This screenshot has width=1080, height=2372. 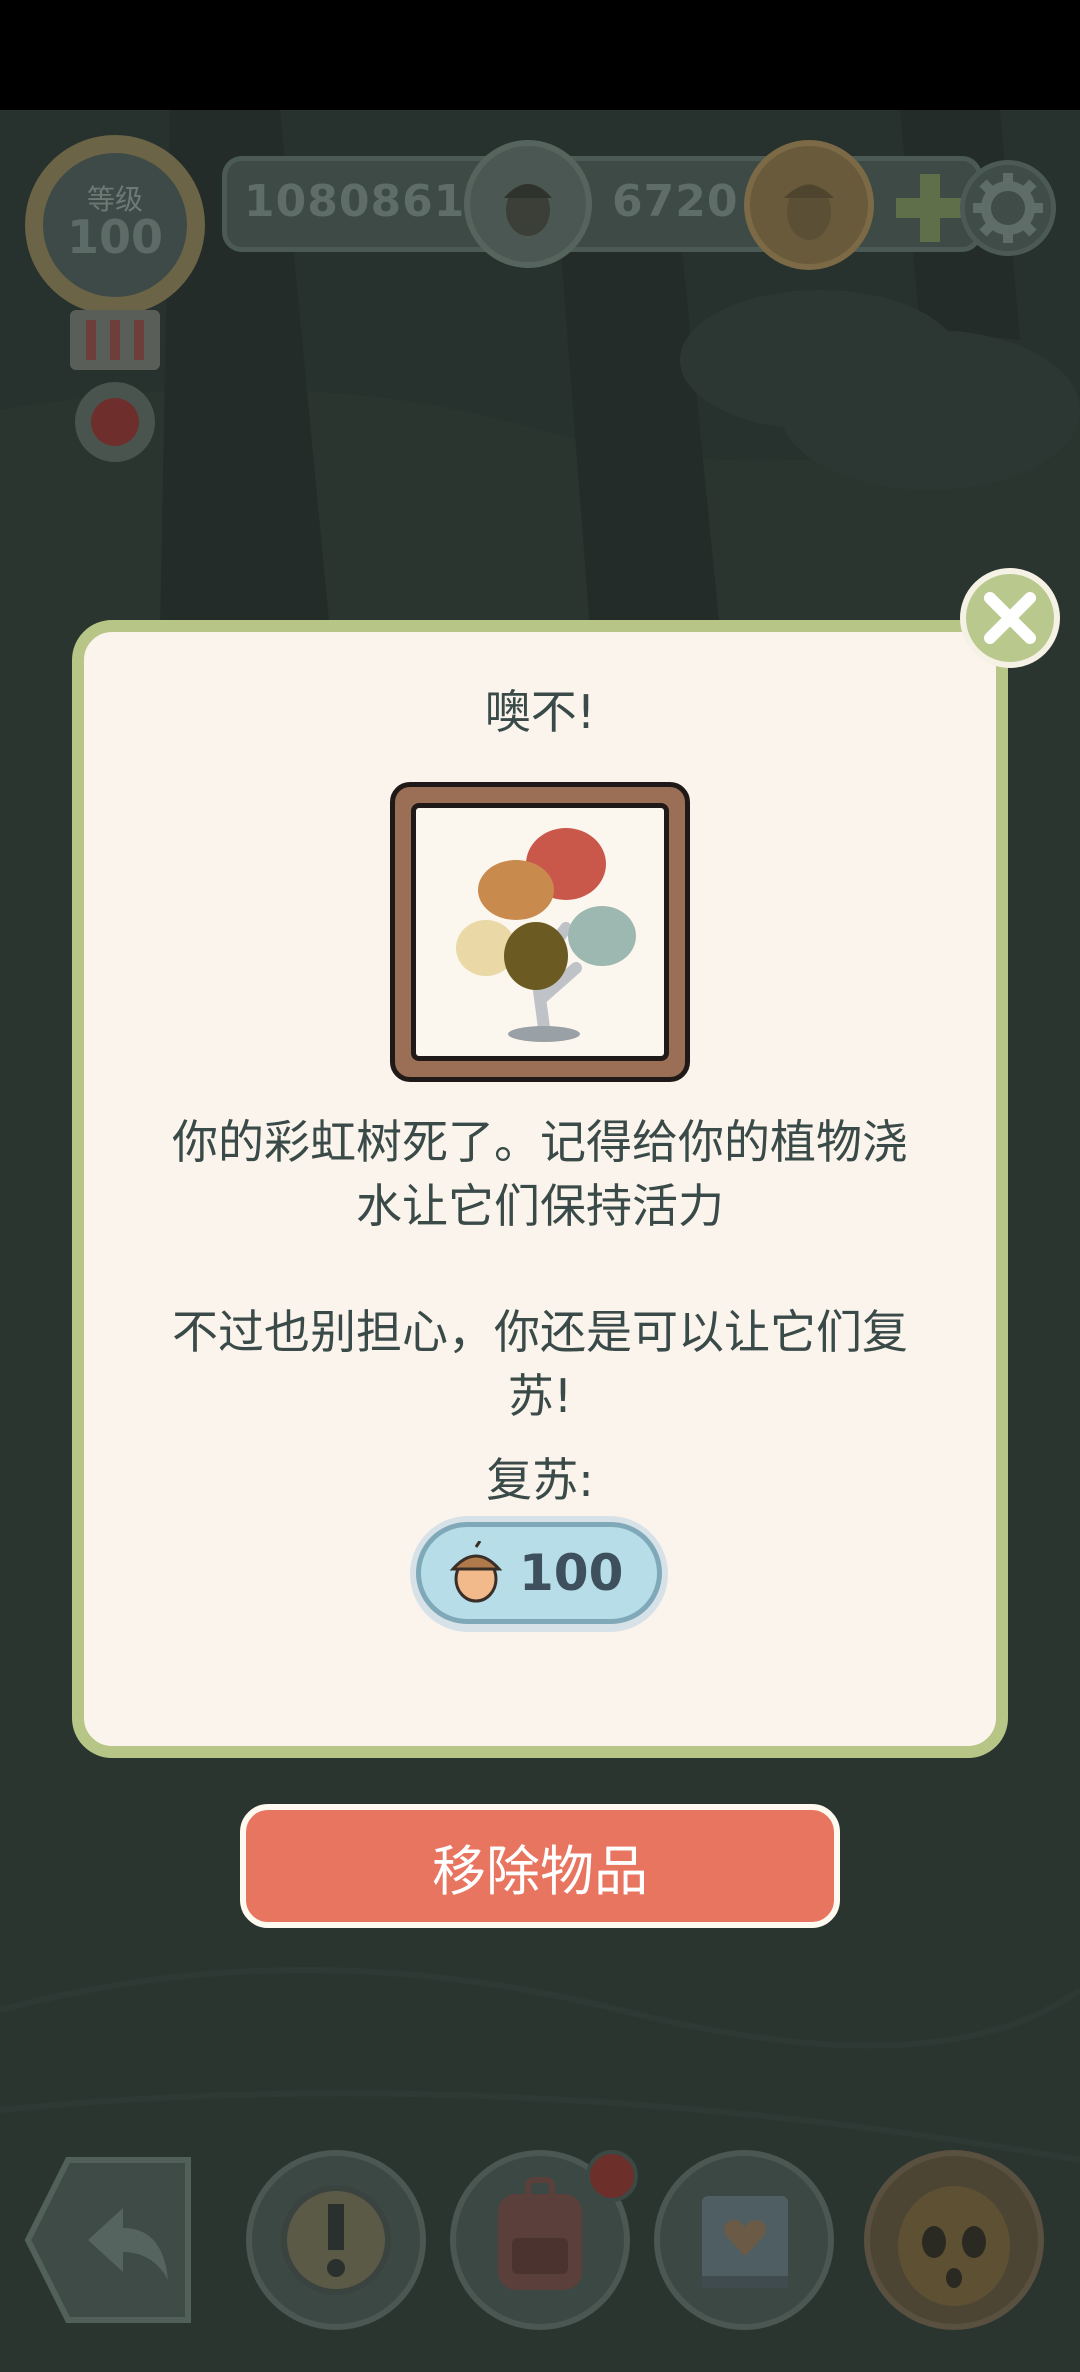 What do you see at coordinates (540, 1871) in the screenshot?
I see `remove-item-label: 移除物品` at bounding box center [540, 1871].